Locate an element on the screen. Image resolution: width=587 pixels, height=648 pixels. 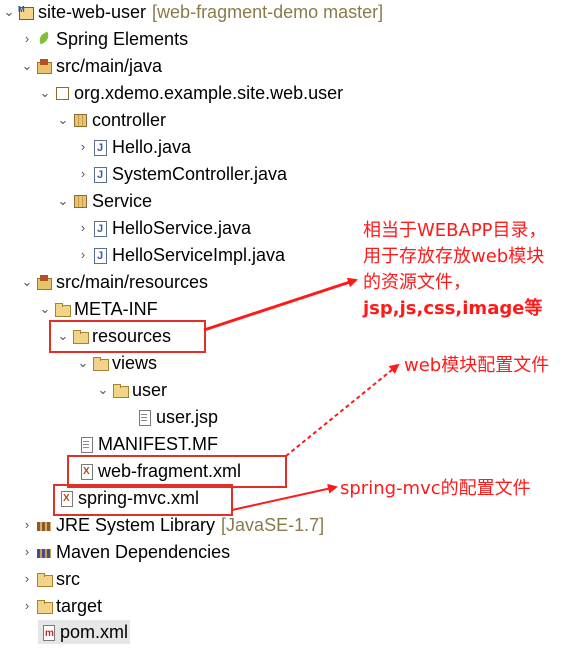
arrow-resources is located at coordinates (280, 304).